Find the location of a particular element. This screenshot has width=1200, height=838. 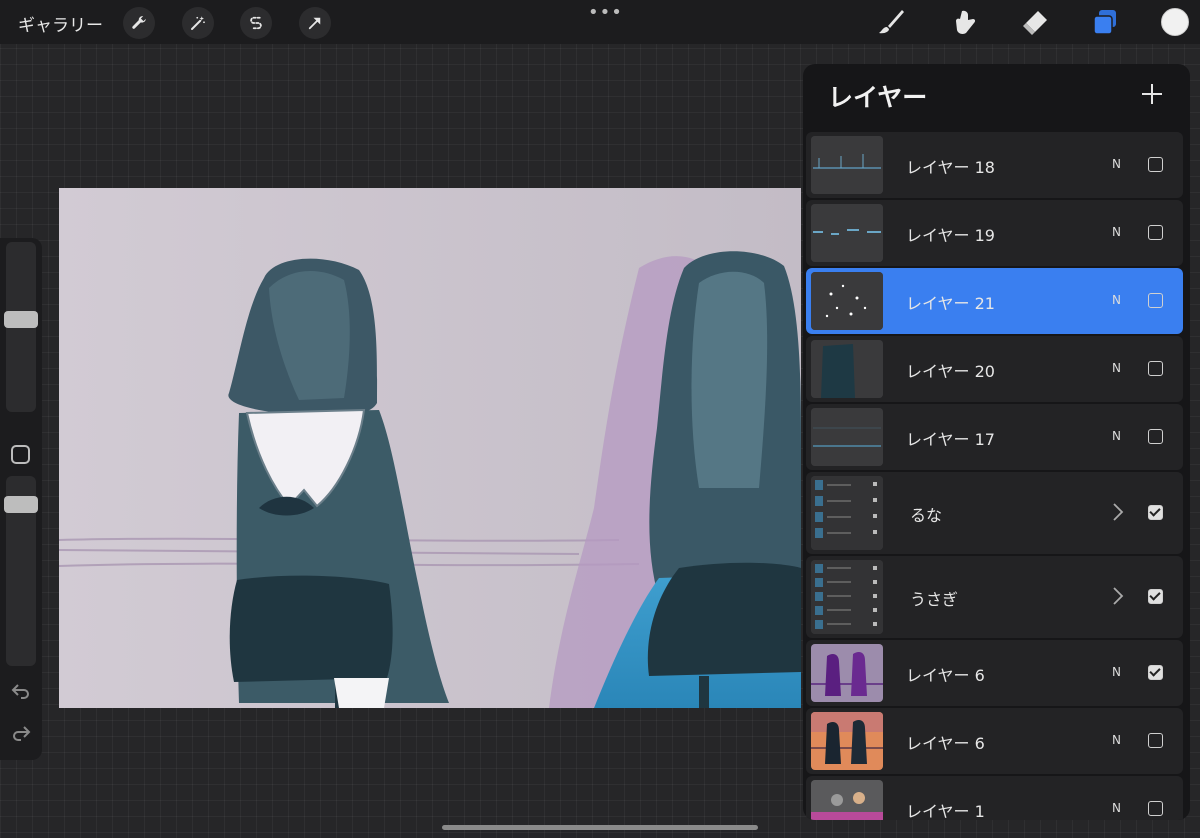

brush-size-handle is located at coordinates (21, 319).